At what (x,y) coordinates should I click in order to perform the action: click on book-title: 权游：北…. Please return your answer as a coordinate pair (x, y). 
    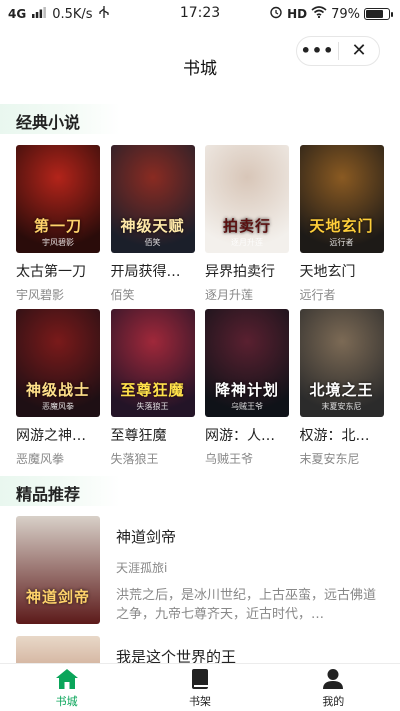
    Looking at the image, I should click on (334, 436).